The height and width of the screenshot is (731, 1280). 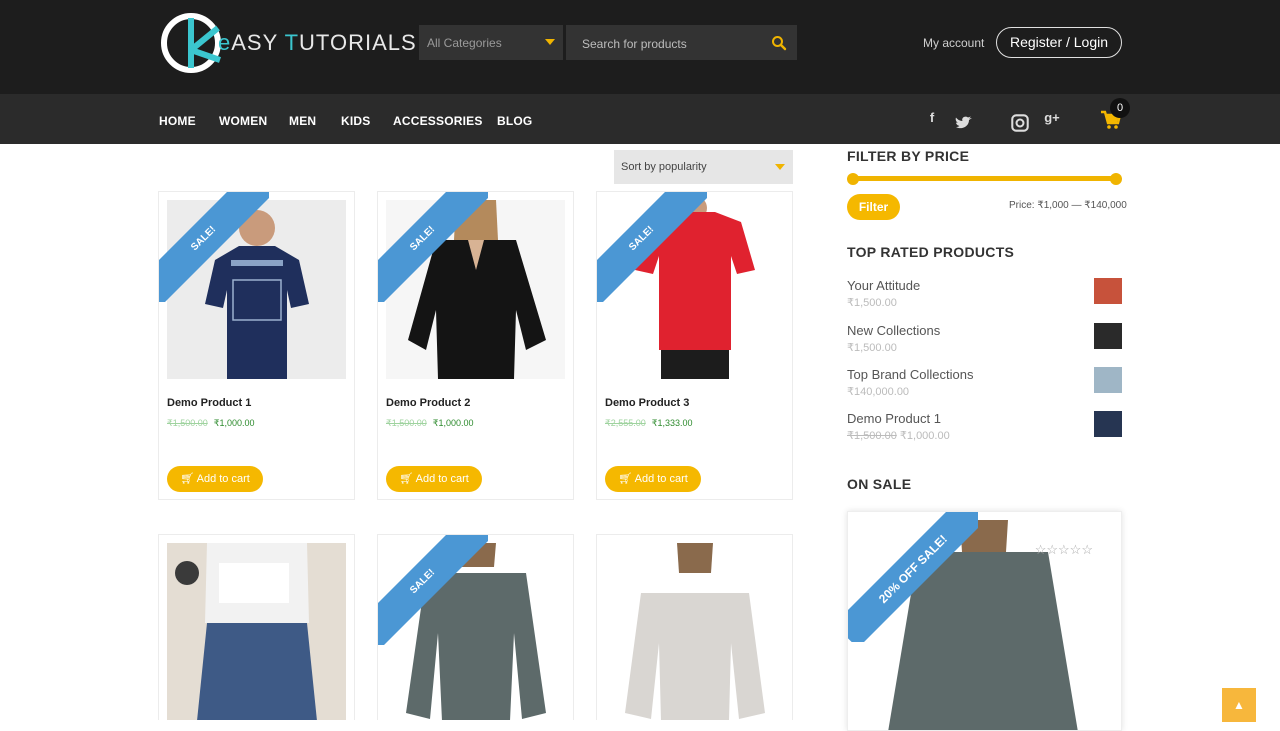 I want to click on sort-select: Sort by popularity, so click(x=703, y=167).